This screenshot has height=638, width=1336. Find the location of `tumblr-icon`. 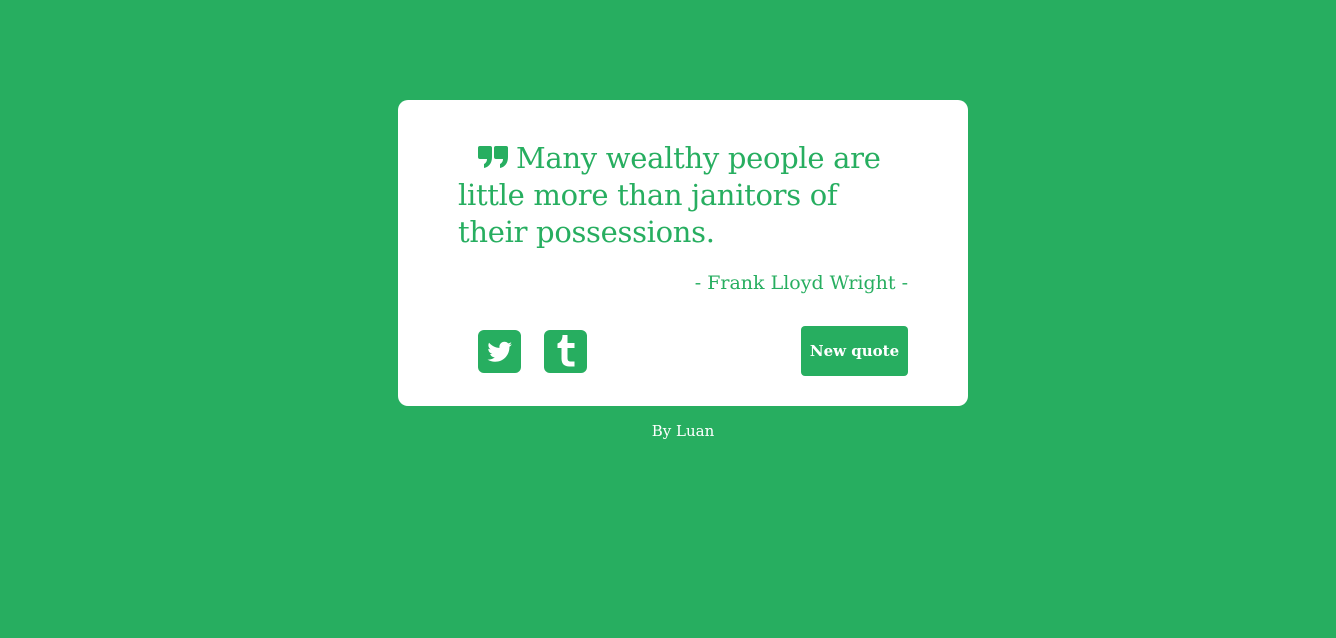

tumblr-icon is located at coordinates (566, 351).